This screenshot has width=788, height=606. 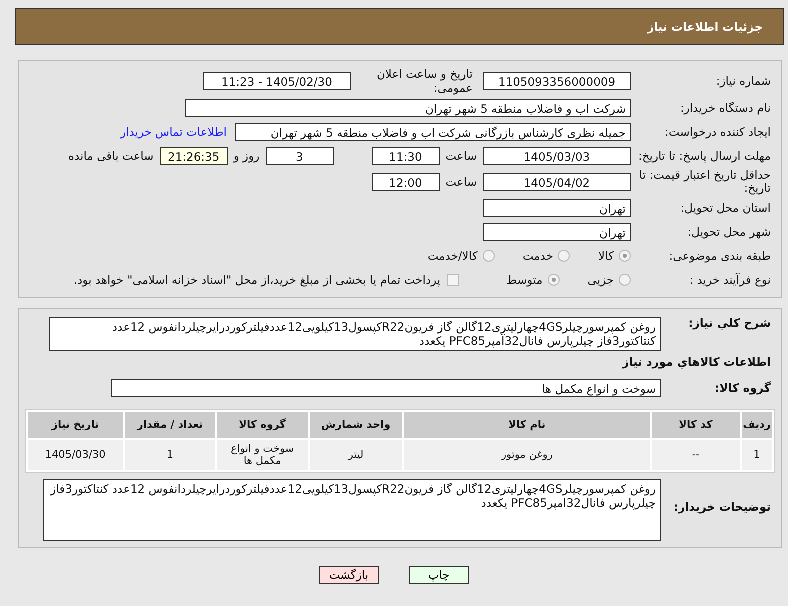 What do you see at coordinates (527, 425) in the screenshot?
I see `column-header: نام کالا` at bounding box center [527, 425].